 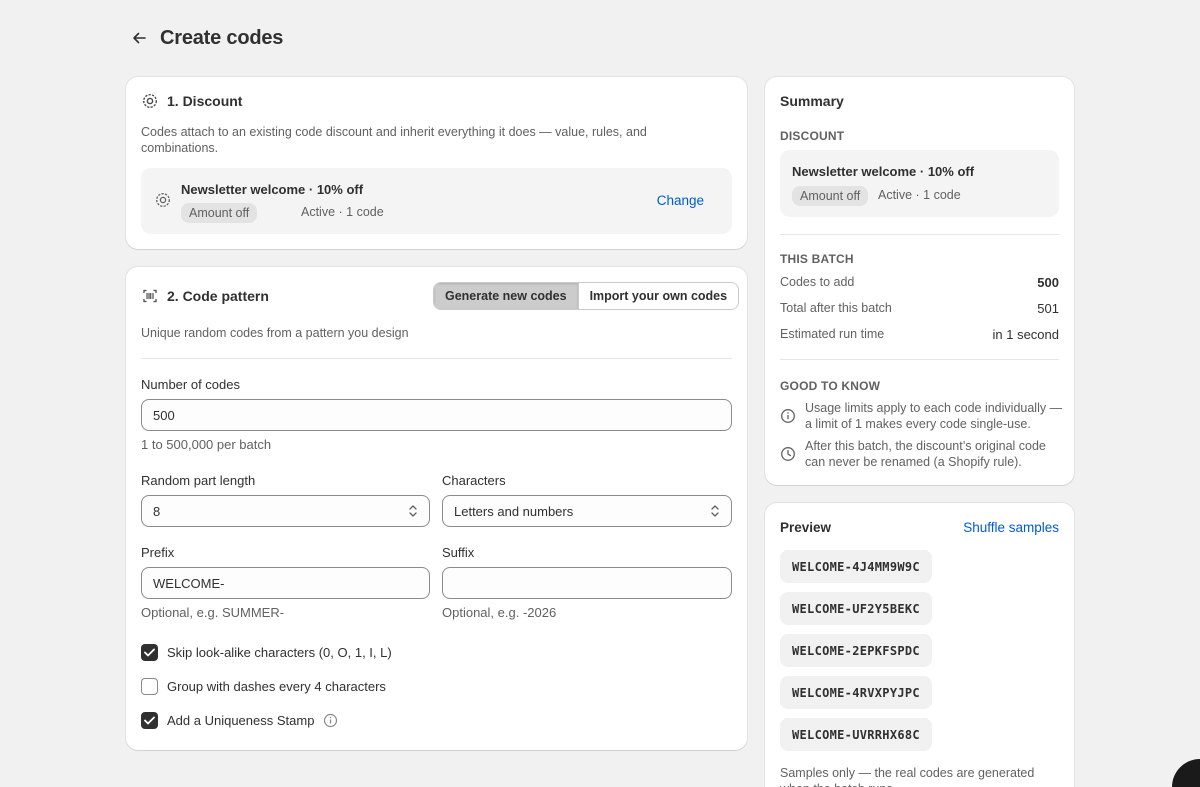 I want to click on prefix-input: WELCOME-, so click(x=285, y=583).